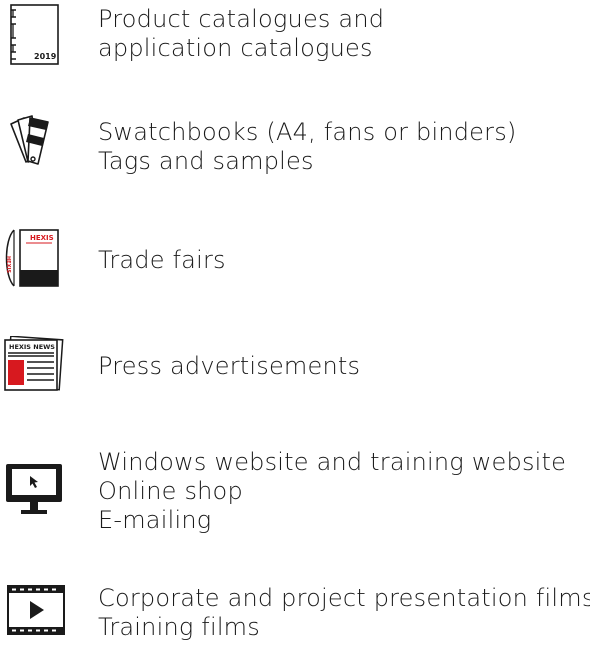 The image size is (590, 657). Describe the element at coordinates (32, 364) in the screenshot. I see `newspaper-icon: HEXIS NEWS` at that location.